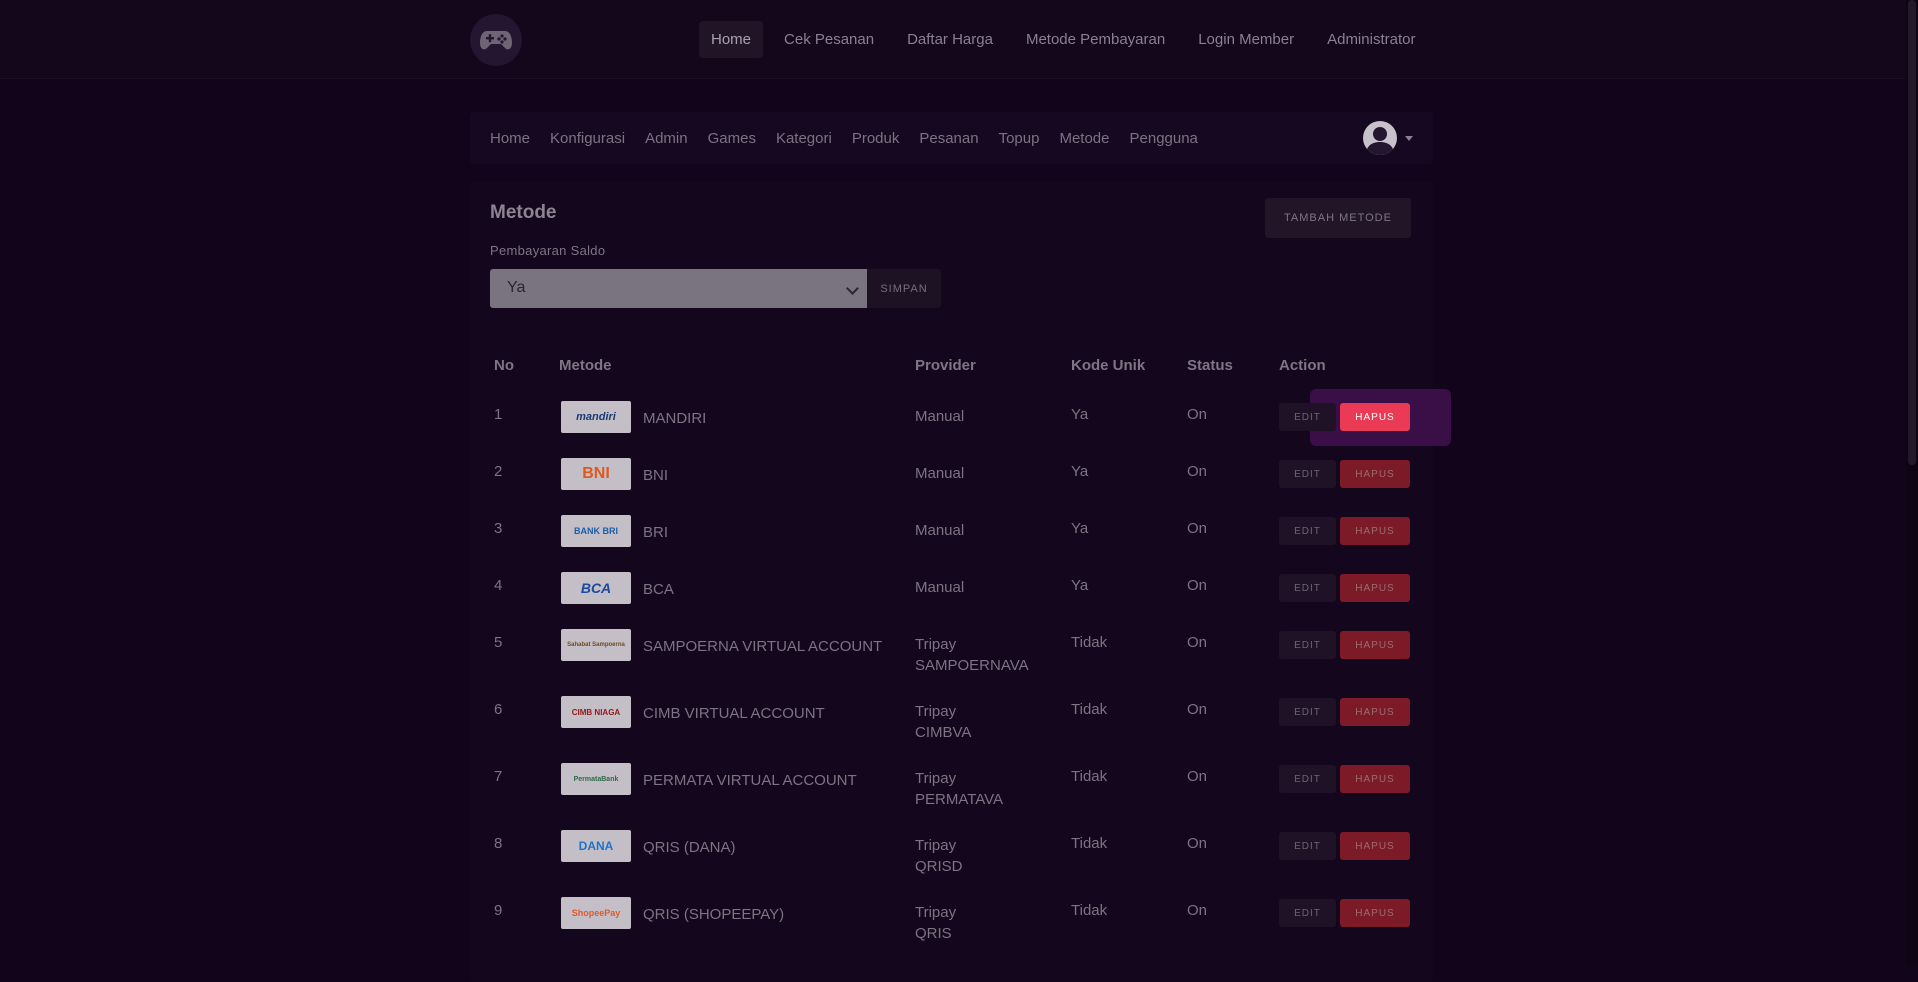 The height and width of the screenshot is (982, 1918). I want to click on user-menu, so click(1388, 138).